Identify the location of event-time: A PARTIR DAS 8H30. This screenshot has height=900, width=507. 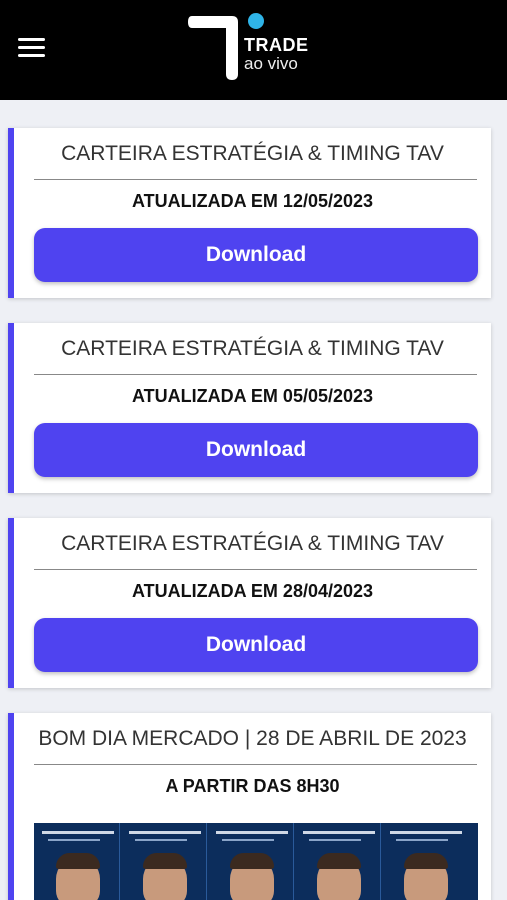
(252, 786).